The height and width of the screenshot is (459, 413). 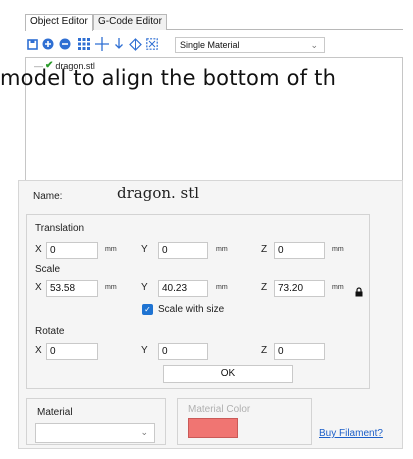 I want to click on material-color-swatch, so click(x=213, y=428).